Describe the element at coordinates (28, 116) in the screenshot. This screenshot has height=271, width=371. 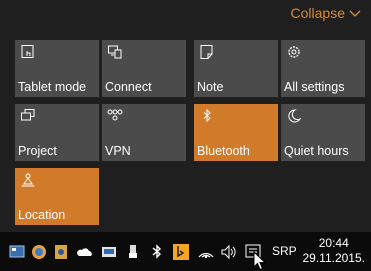
I see `project-icon` at that location.